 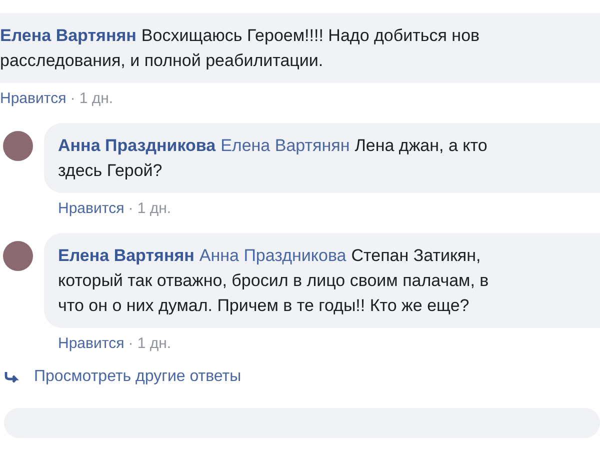 What do you see at coordinates (416, 255) in the screenshot?
I see `comment-text: Степан Затикян,` at bounding box center [416, 255].